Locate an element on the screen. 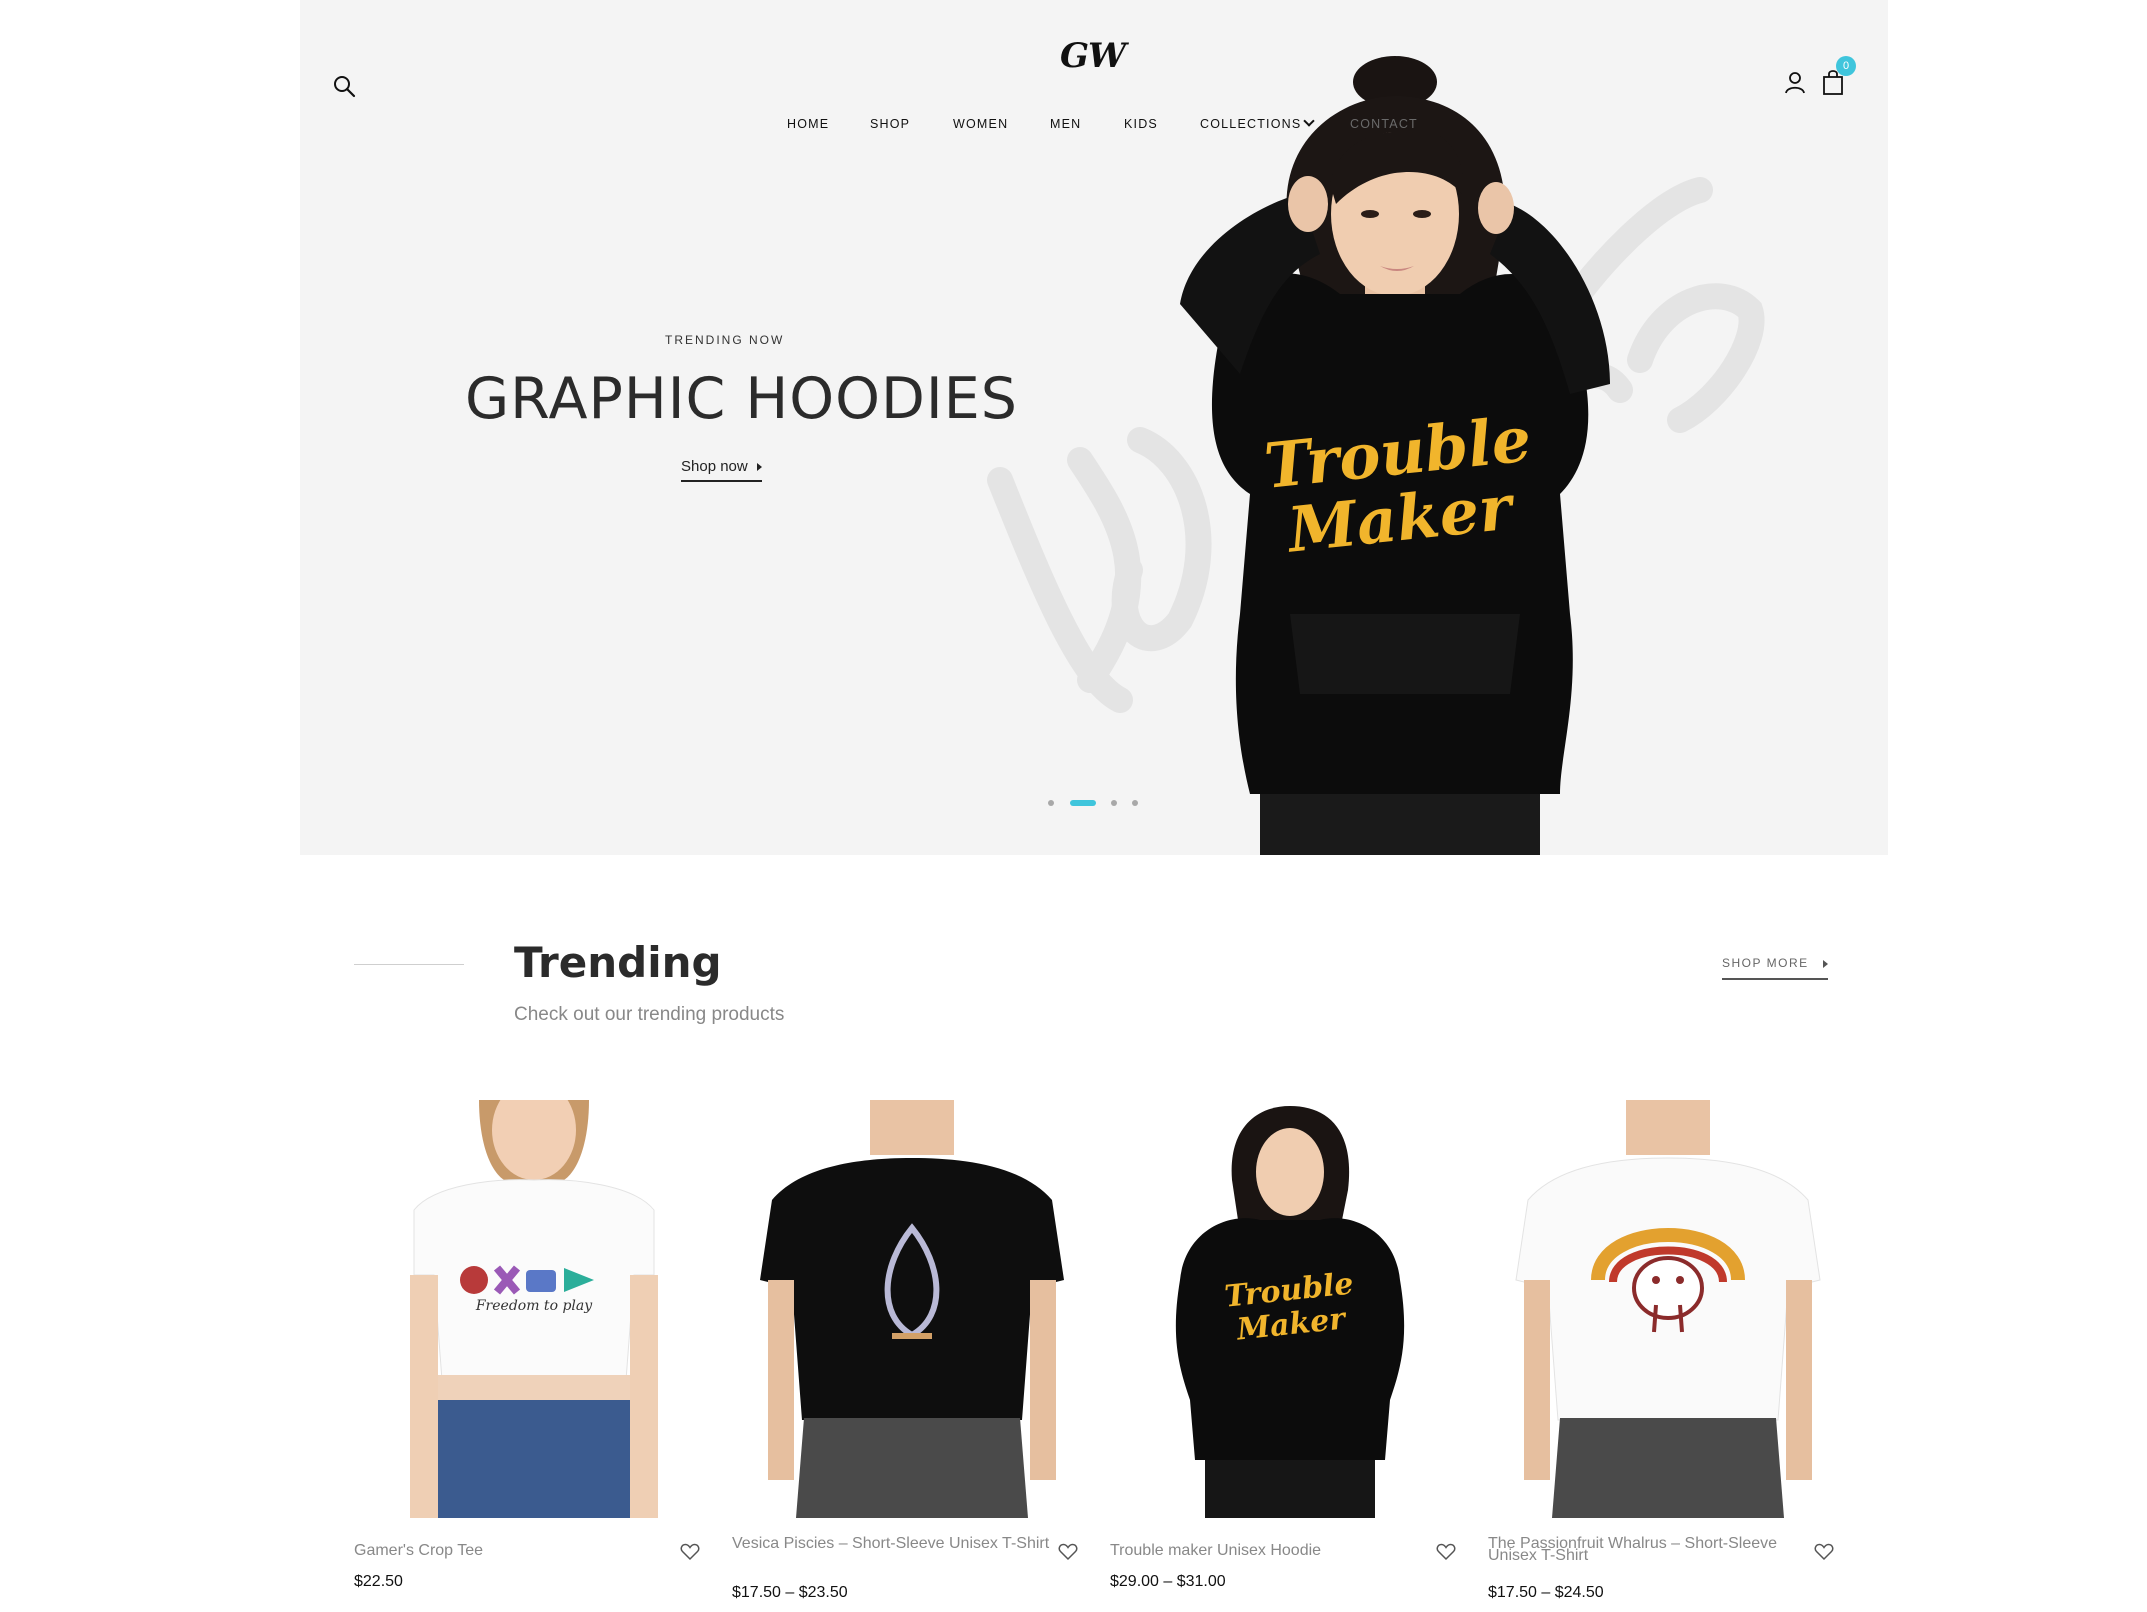 This screenshot has width=2147, height=1612. site-logo: GW is located at coordinates (1093, 56).